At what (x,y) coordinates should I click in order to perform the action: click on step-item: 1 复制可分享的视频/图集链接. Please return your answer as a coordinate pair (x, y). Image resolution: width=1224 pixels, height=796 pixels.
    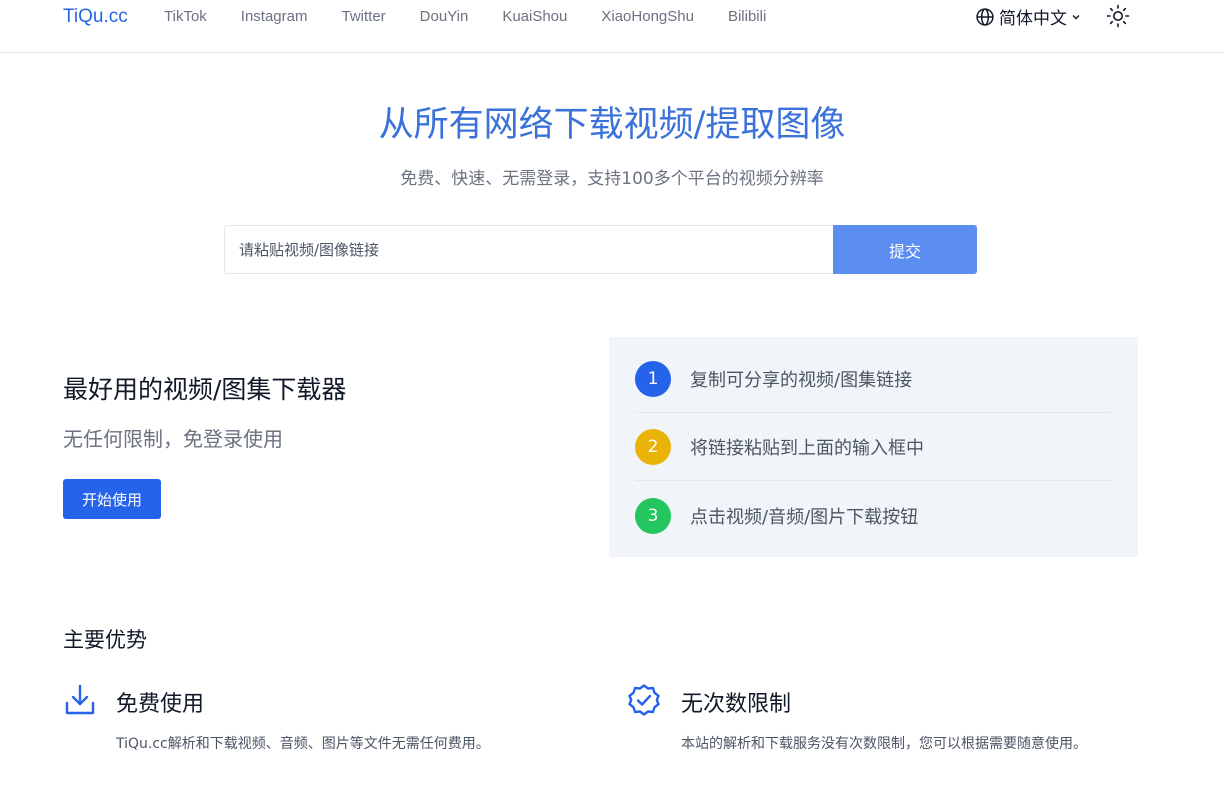
    Looking at the image, I should click on (873, 379).